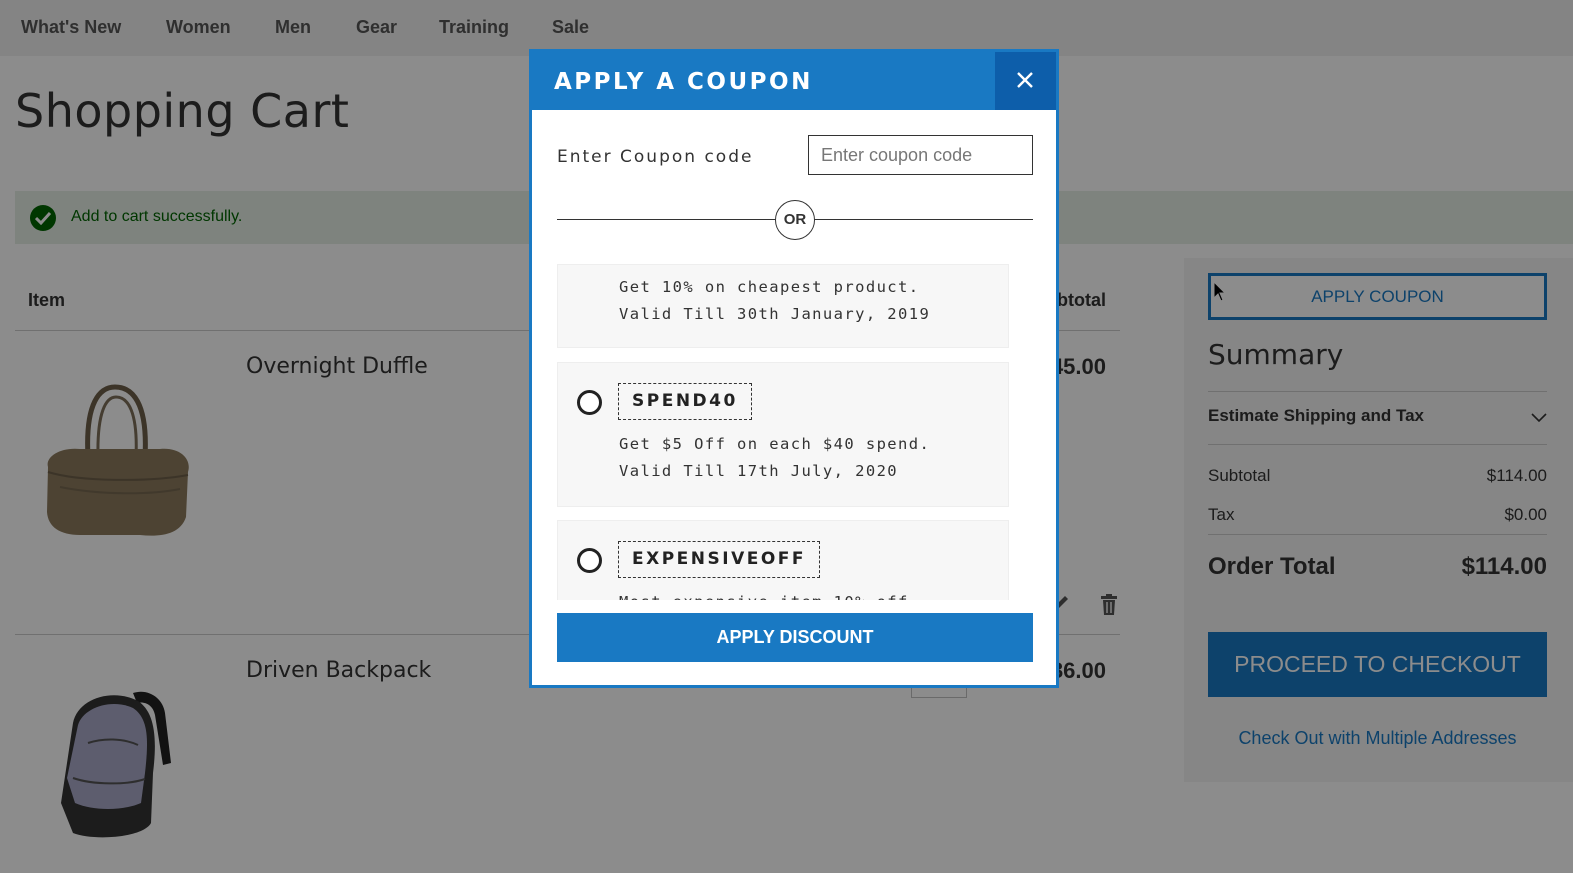  Describe the element at coordinates (759, 471) in the screenshot. I see `coupon-validity: Valid Till 17th July, 2020` at that location.